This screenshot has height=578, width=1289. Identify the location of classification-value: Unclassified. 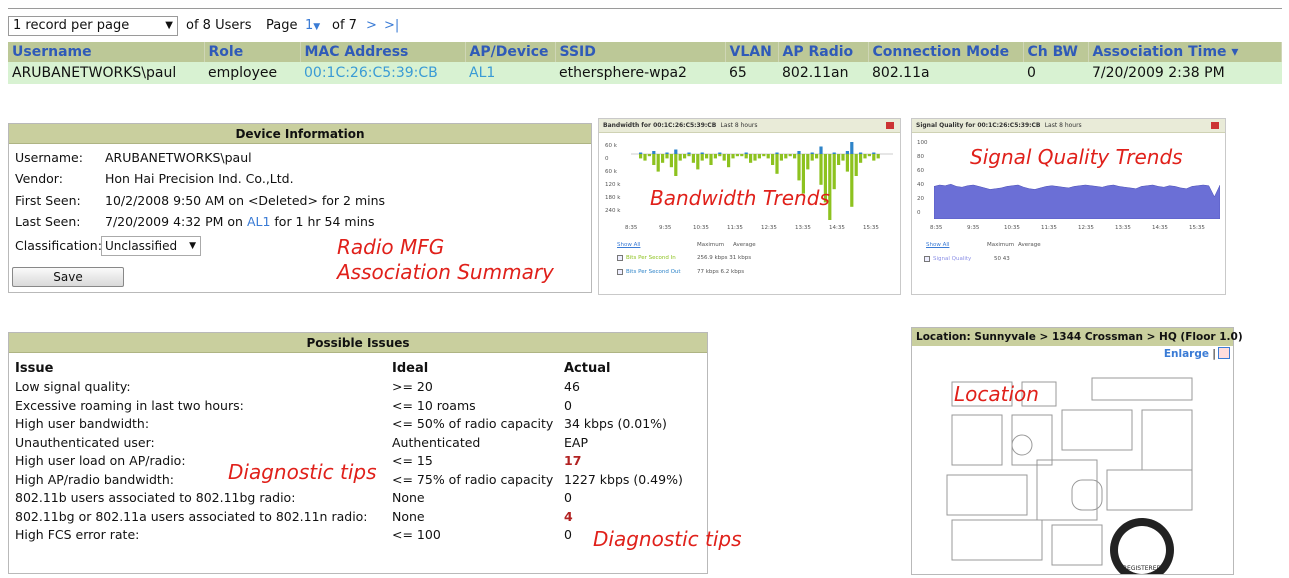
(141, 246).